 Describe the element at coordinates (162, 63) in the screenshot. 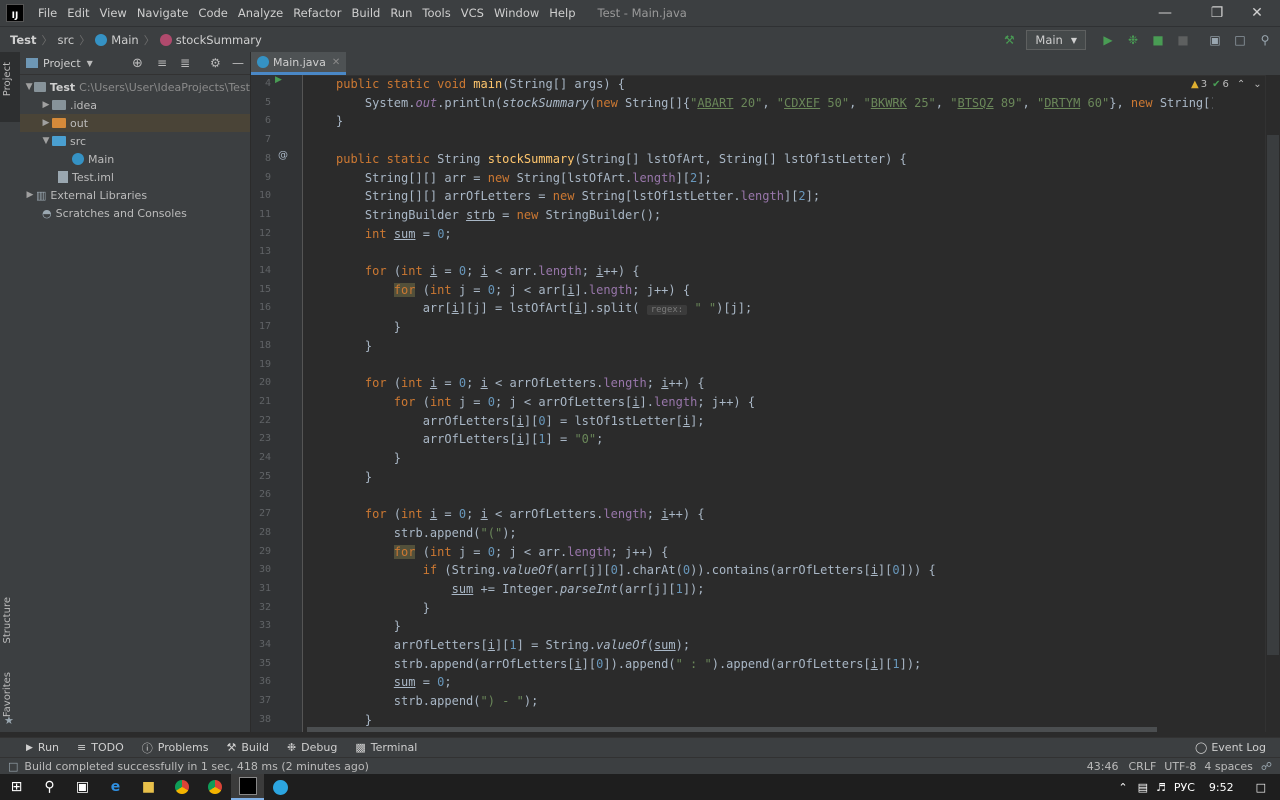

I see `expand-all-icon: ≡` at that location.